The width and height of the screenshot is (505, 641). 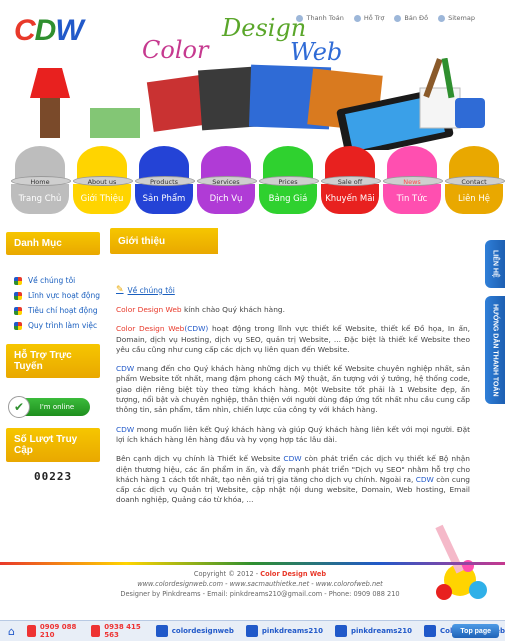 What do you see at coordinates (53, 476) in the screenshot?
I see `visit-count: 00223` at bounding box center [53, 476].